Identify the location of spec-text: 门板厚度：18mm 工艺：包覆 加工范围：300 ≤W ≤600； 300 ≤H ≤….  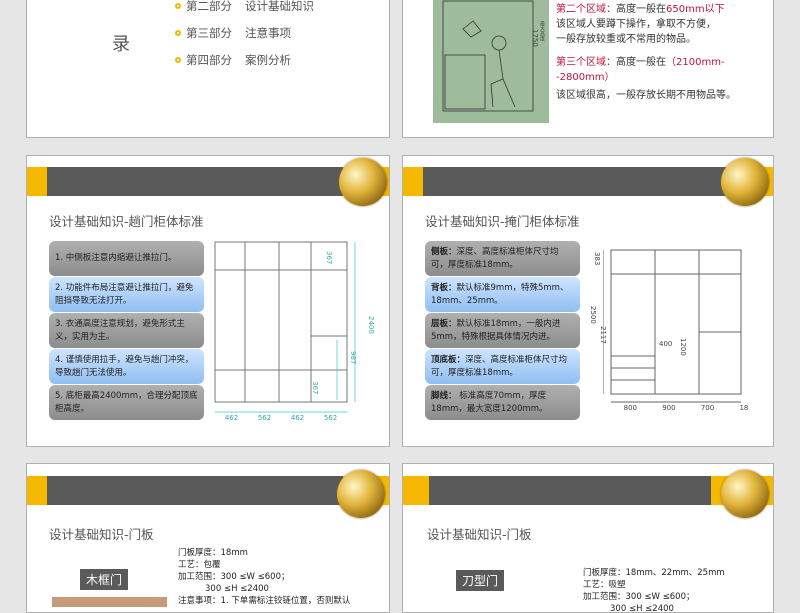
(264, 577).